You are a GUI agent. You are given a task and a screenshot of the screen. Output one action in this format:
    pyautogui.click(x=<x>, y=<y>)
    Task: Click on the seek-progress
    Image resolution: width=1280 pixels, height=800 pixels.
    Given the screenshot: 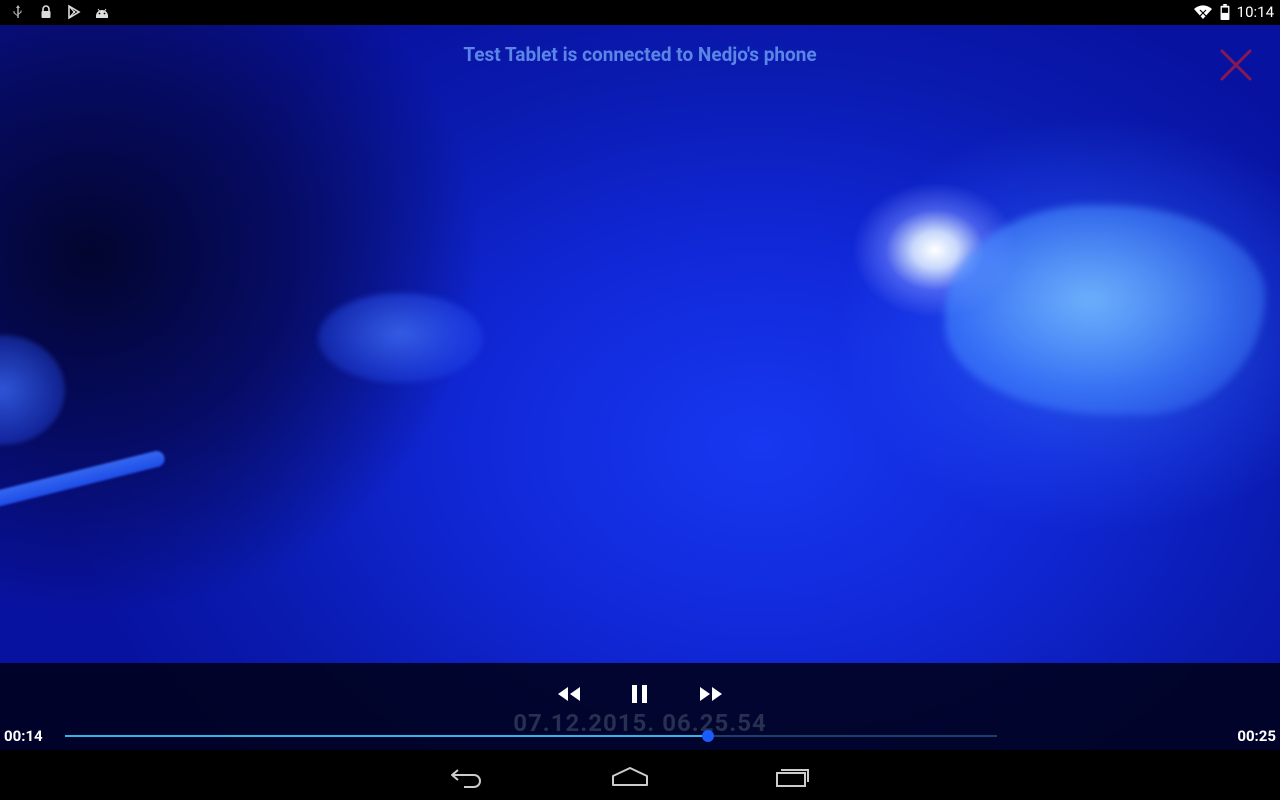 What is the action you would take?
    pyautogui.click(x=387, y=736)
    